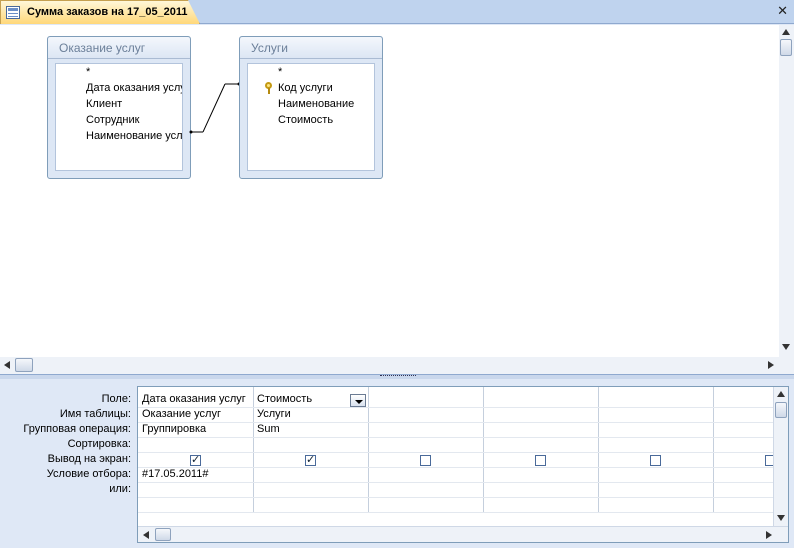  What do you see at coordinates (195, 399) in the screenshot?
I see `grid-field-cell: Дата оказания услуг` at bounding box center [195, 399].